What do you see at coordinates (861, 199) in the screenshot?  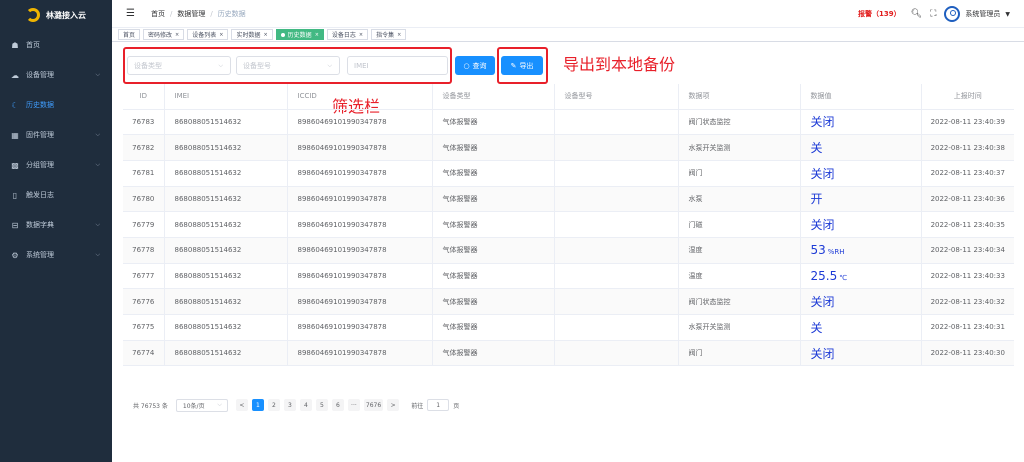 I see `cell-value: 开` at bounding box center [861, 199].